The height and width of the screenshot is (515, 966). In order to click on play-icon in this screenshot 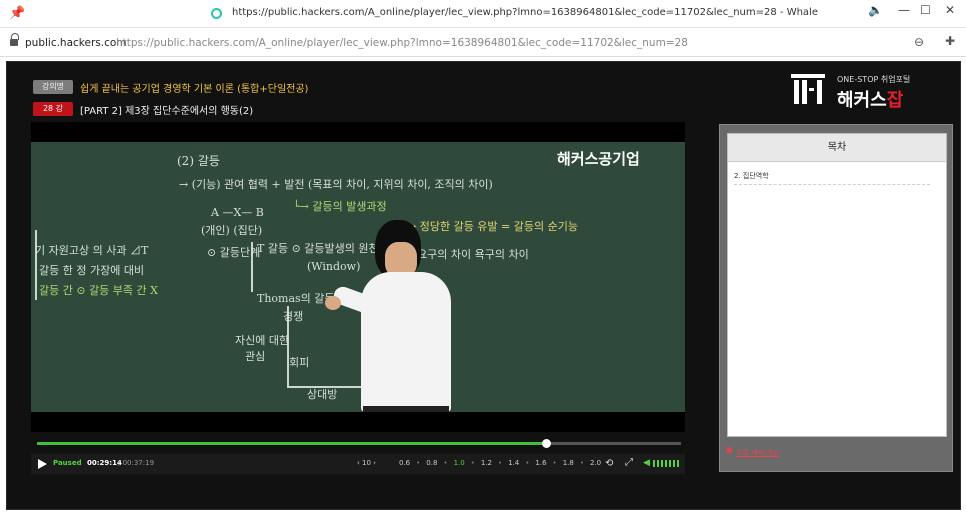, I will do `click(42, 464)`.